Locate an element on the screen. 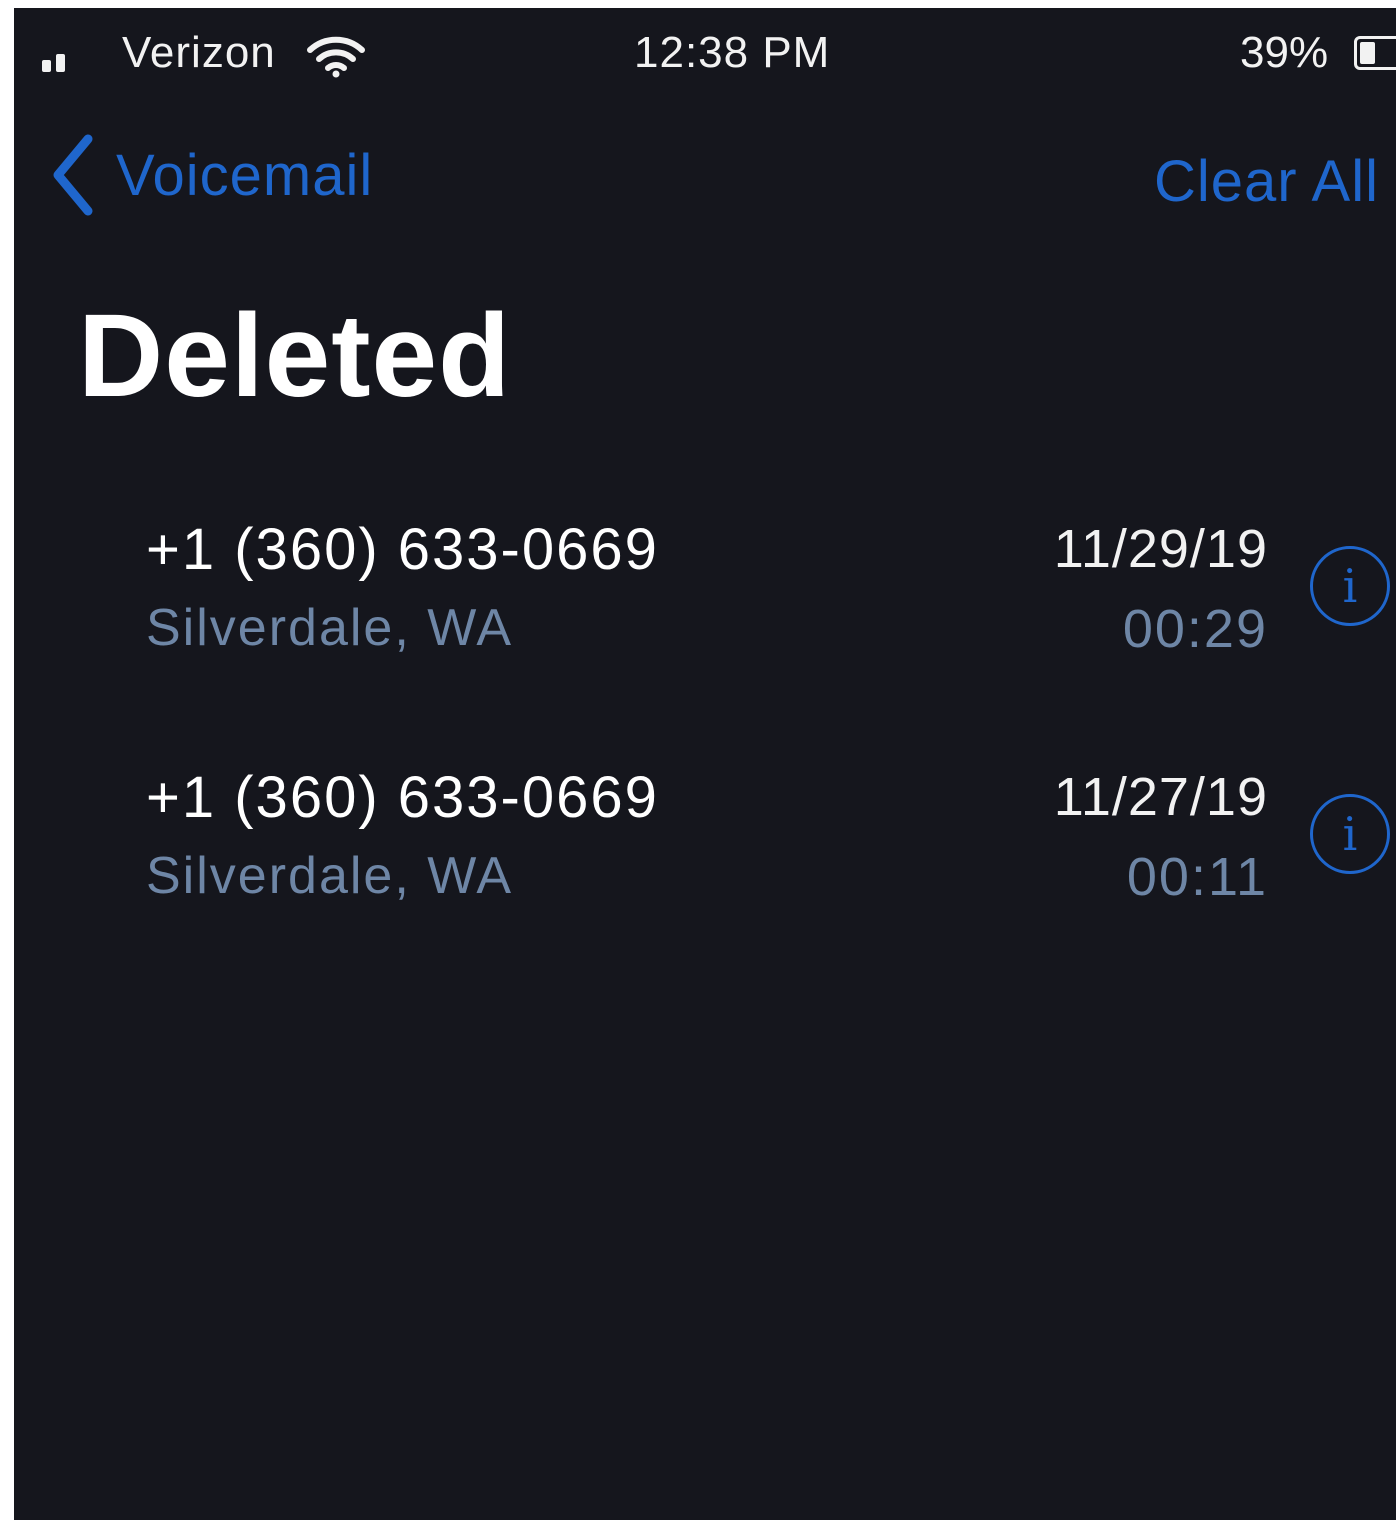 Image resolution: width=1396 pixels, height=1520 pixels. carrier-name: Verizon is located at coordinates (199, 52).